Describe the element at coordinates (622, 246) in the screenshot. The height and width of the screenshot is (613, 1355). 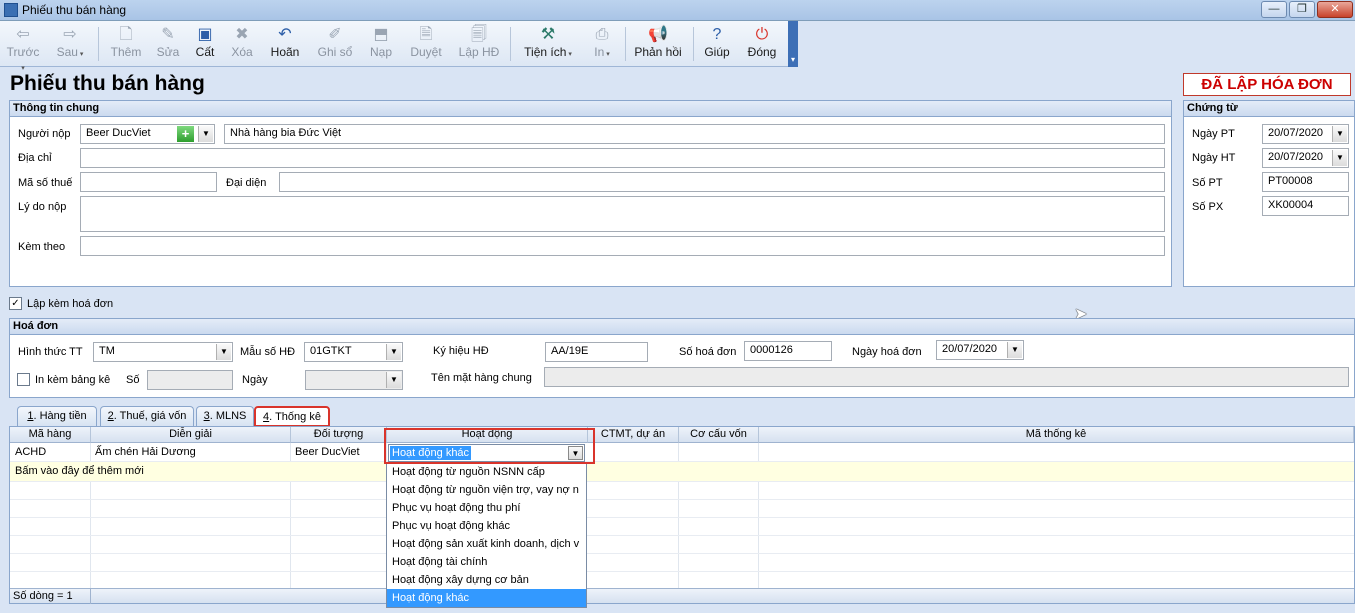
I see `attachment-field` at that location.